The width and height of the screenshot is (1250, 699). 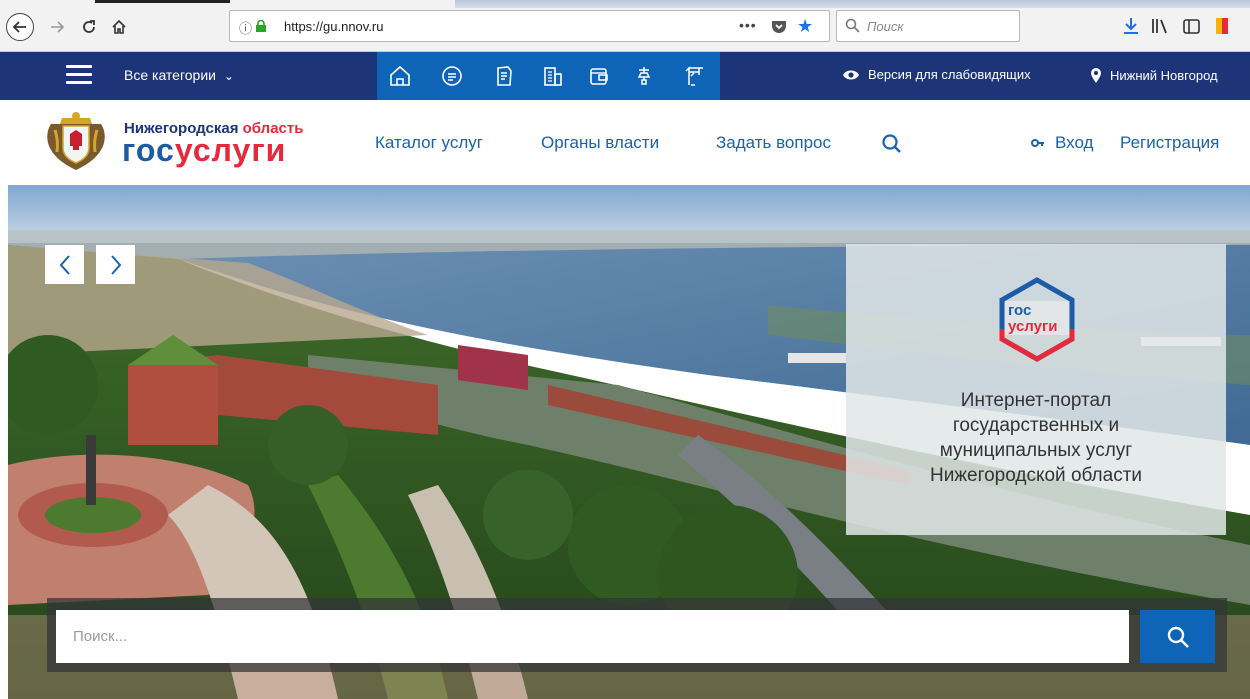 I want to click on hero-search-bar, so click(x=637, y=635).